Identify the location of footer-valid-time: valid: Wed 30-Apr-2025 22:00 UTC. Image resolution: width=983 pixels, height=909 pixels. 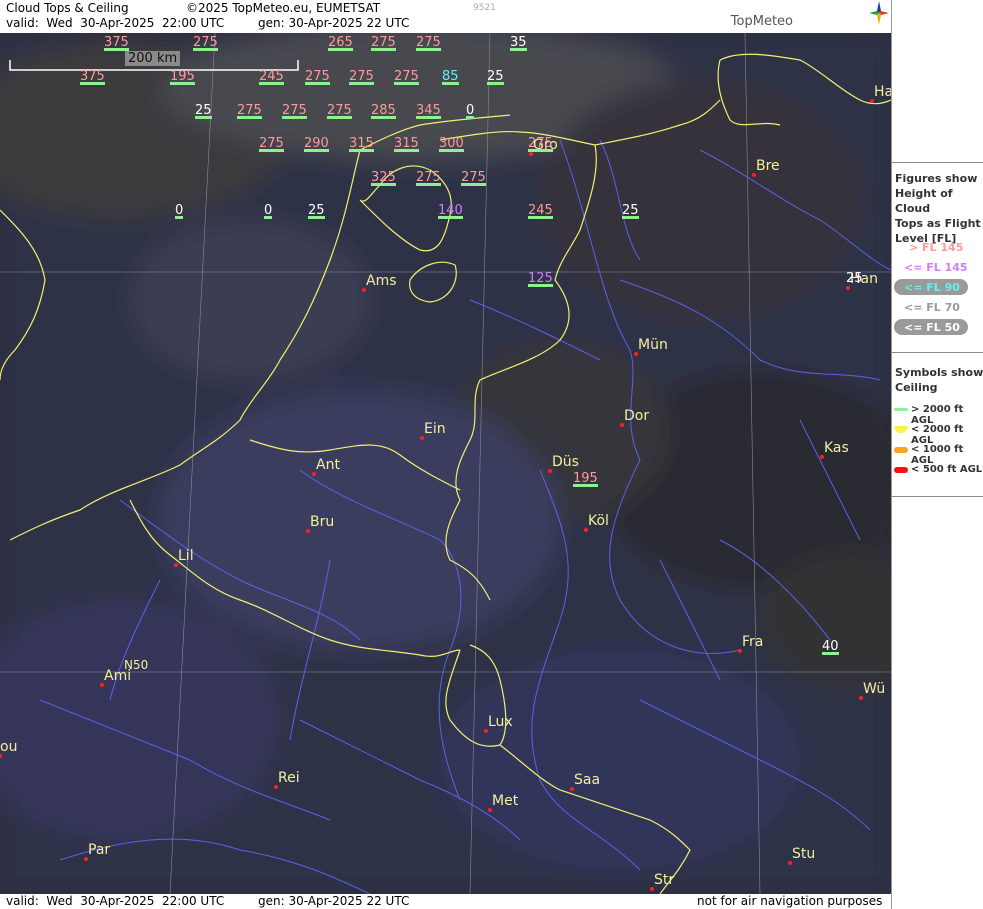
(115, 901).